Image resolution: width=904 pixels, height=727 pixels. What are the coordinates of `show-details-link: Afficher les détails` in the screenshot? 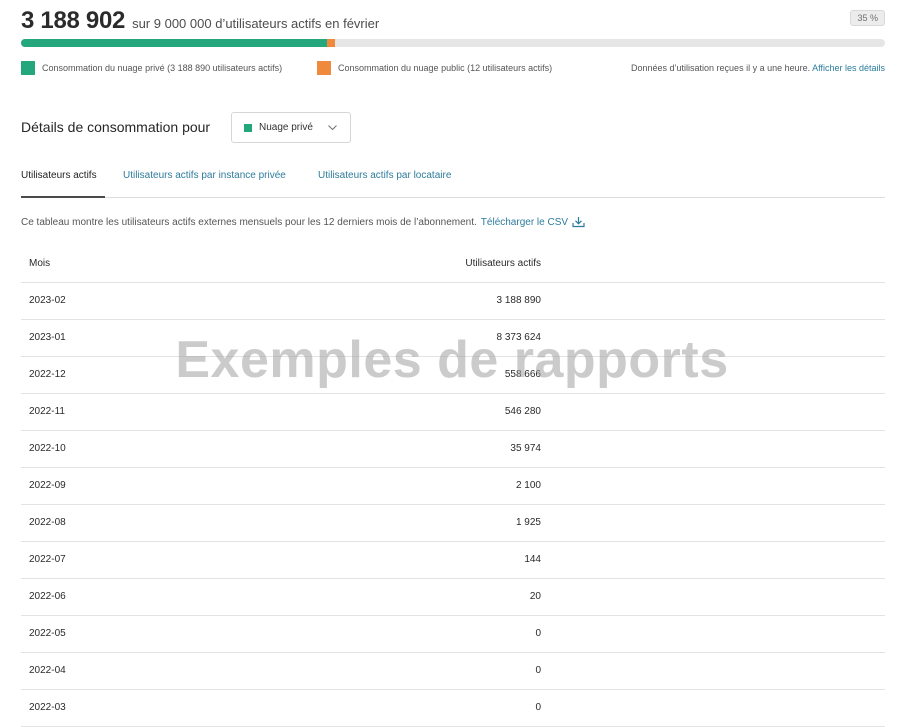 It's located at (848, 68).